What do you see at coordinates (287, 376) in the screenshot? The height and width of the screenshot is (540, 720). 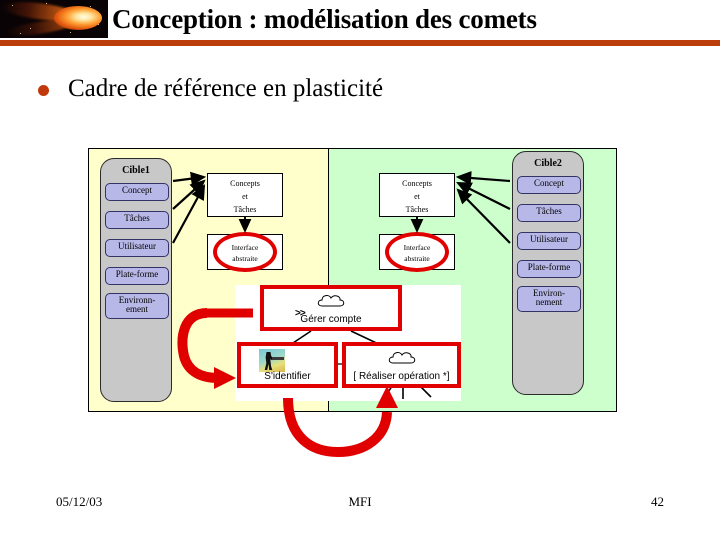 I see `use-case-label: S'identifier` at bounding box center [287, 376].